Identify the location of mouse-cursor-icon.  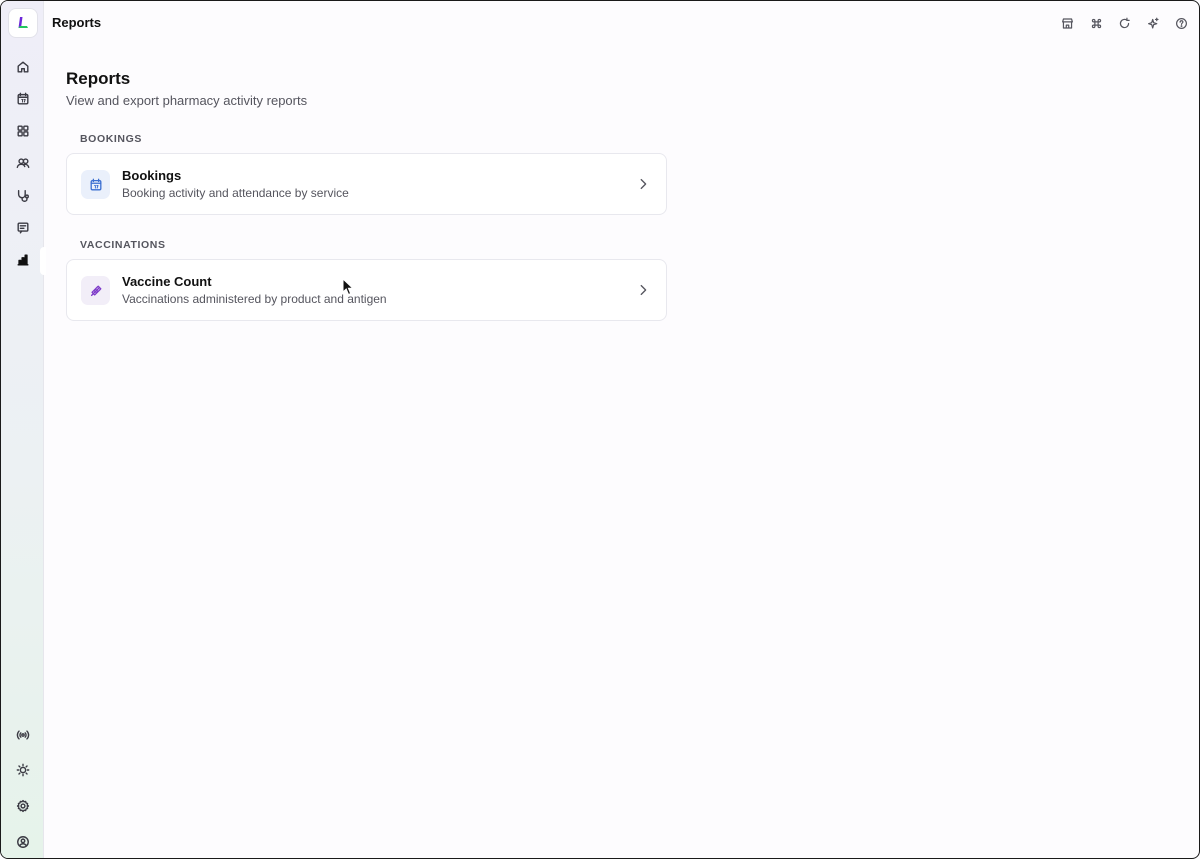
(348, 287).